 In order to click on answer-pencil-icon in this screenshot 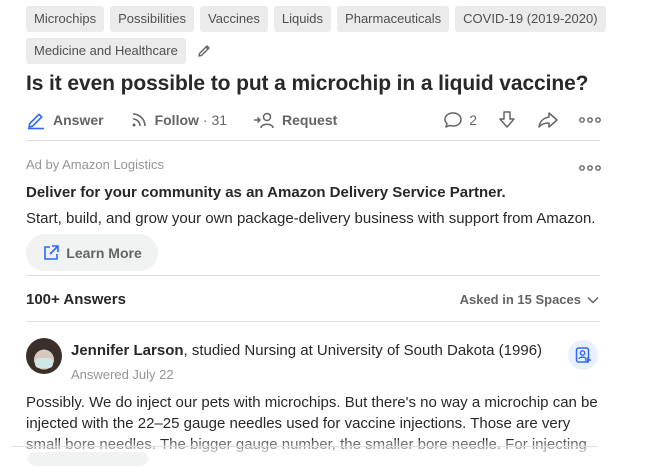, I will do `click(36, 121)`.